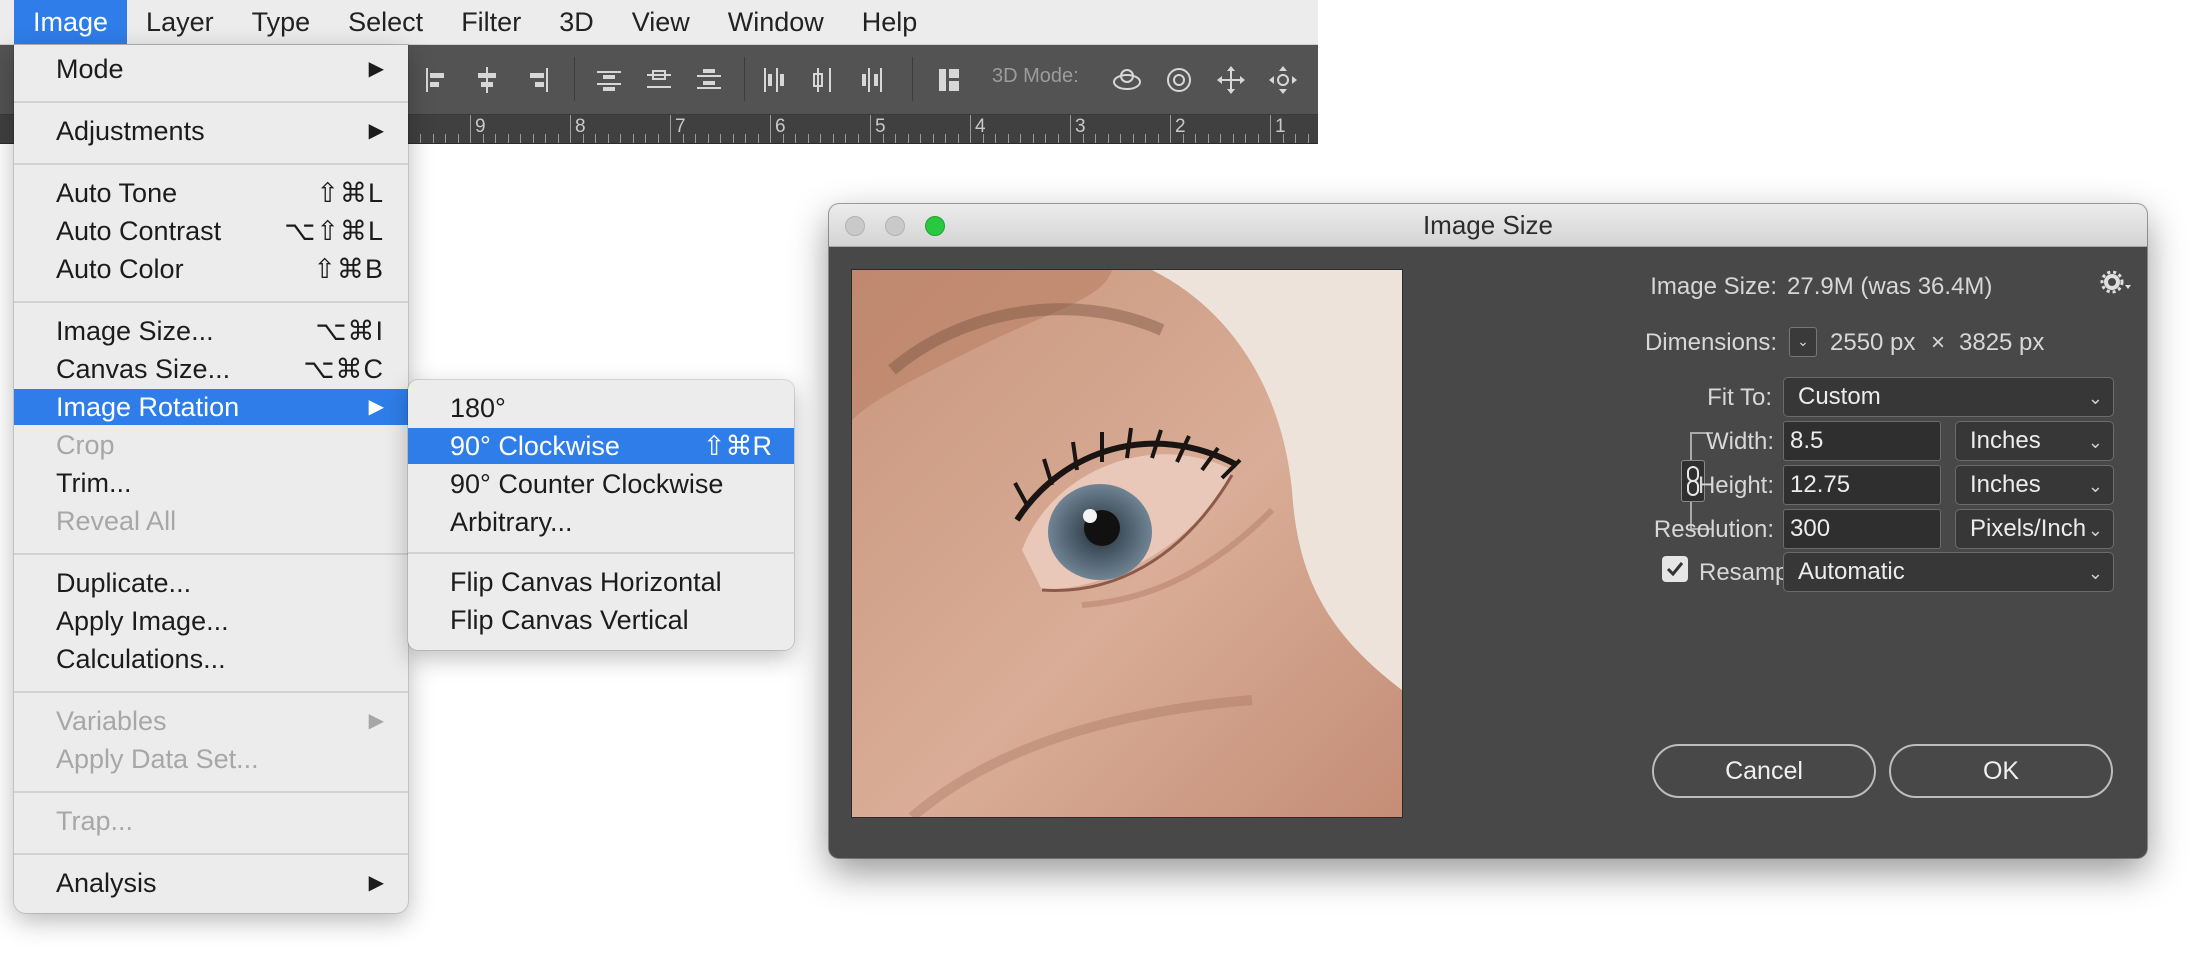  What do you see at coordinates (873, 80) in the screenshot?
I see `distribute-right-edges-icon` at bounding box center [873, 80].